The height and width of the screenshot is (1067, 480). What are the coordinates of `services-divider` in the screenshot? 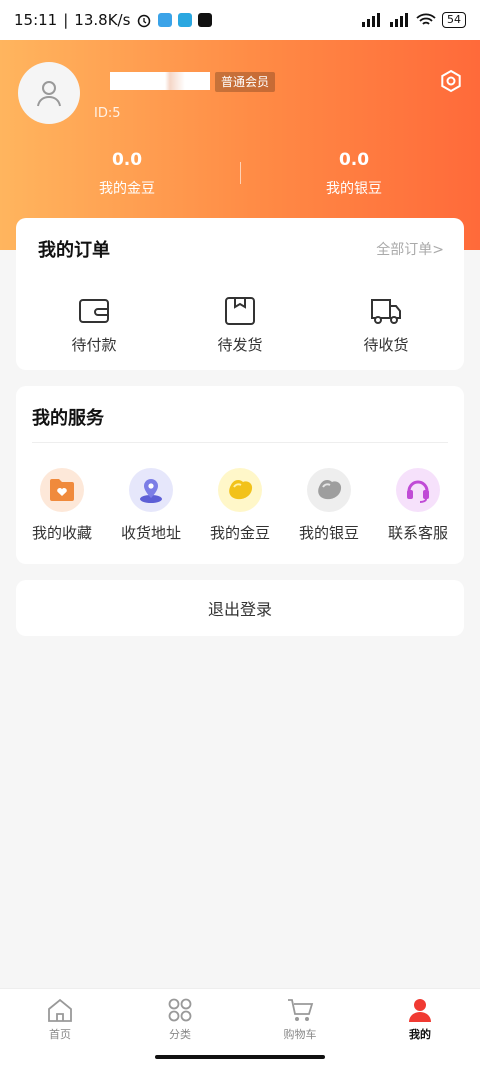 It's located at (240, 442).